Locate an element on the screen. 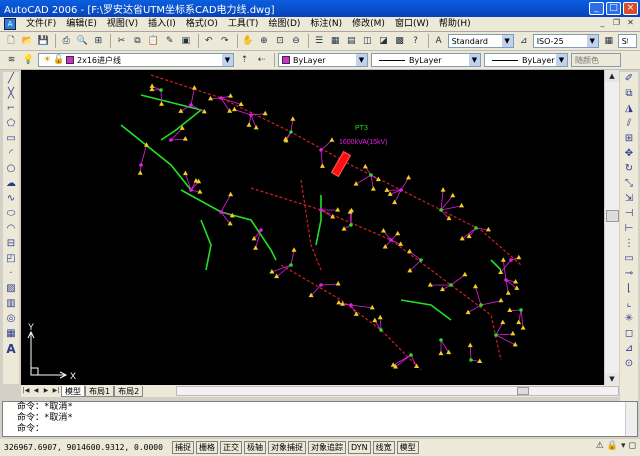 This screenshot has width=640, height=456. linetype-combo: ByLayer ▼ is located at coordinates (426, 60).